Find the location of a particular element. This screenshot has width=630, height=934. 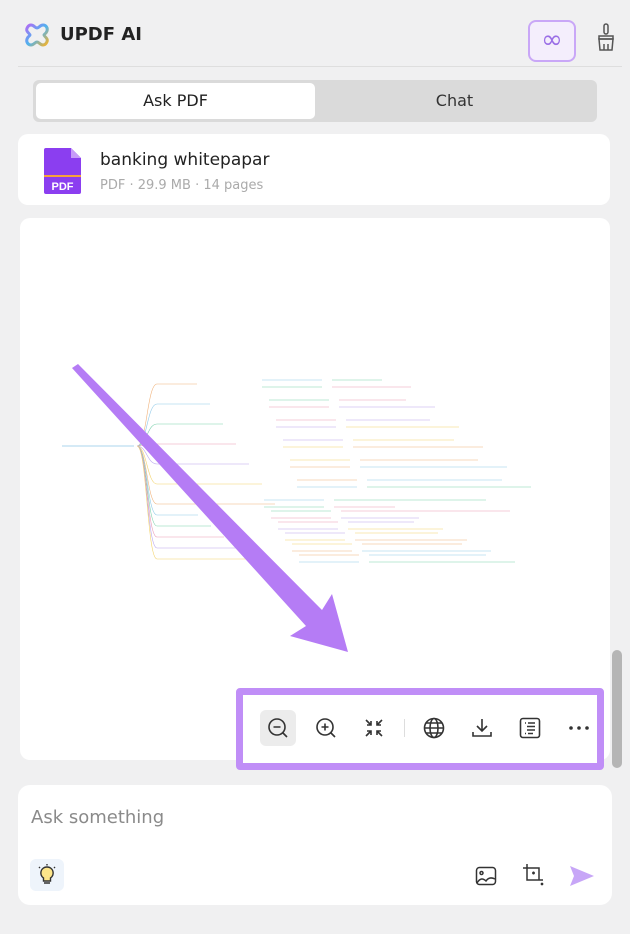

prompt-tips-button is located at coordinates (47, 875).